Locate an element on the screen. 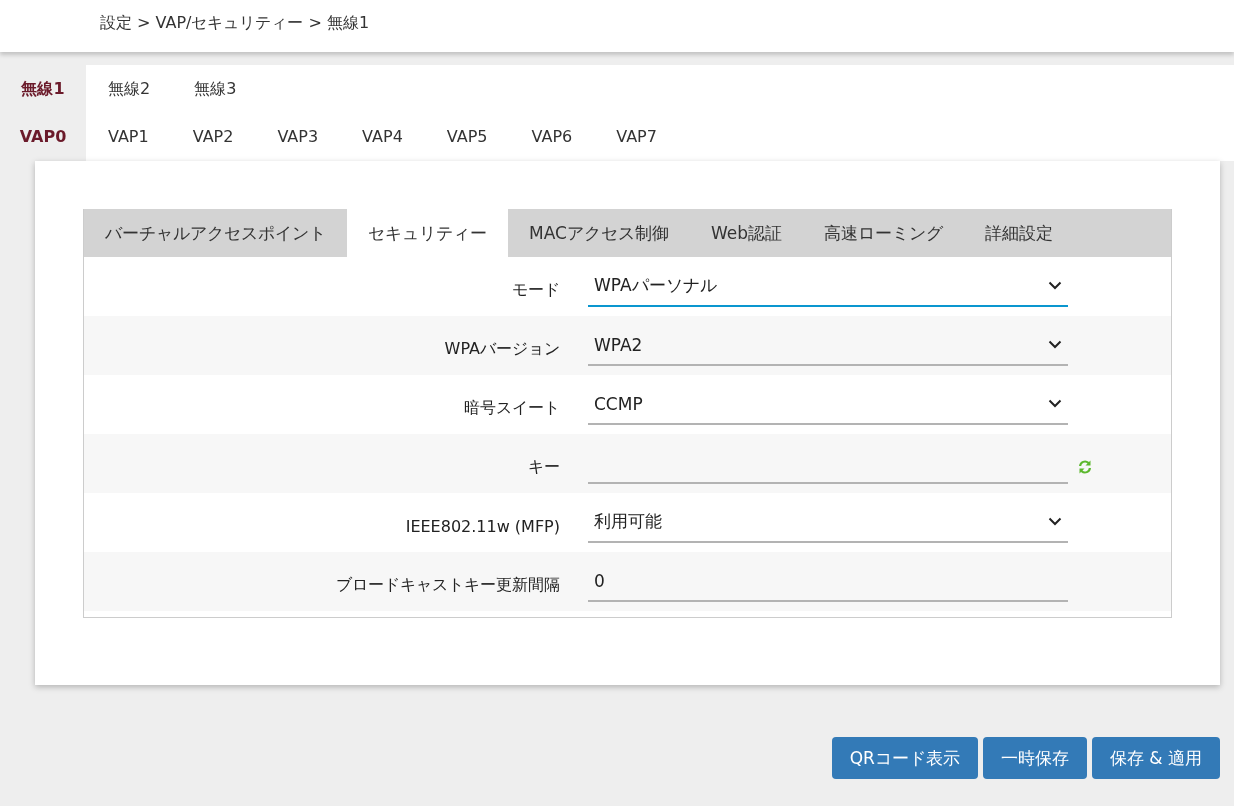 Image resolution: width=1234 pixels, height=806 pixels. refresh-icon is located at coordinates (1085, 466).